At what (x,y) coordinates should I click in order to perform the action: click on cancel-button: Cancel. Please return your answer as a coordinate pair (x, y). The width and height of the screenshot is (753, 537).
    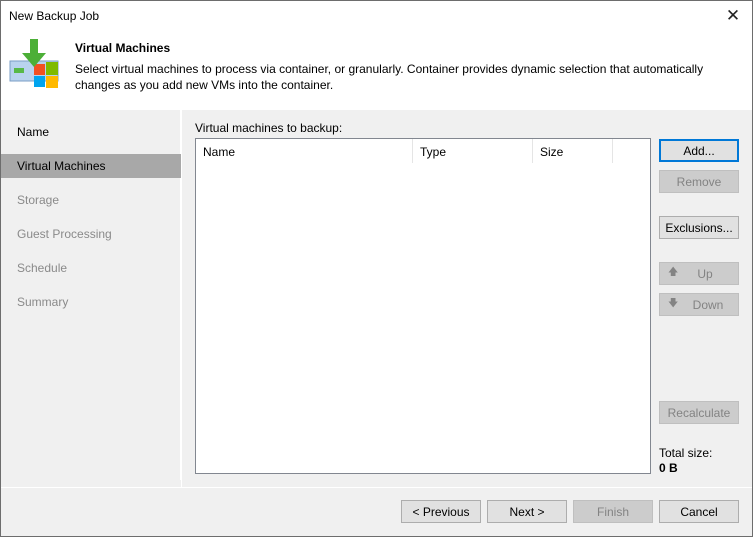
    Looking at the image, I should click on (699, 511).